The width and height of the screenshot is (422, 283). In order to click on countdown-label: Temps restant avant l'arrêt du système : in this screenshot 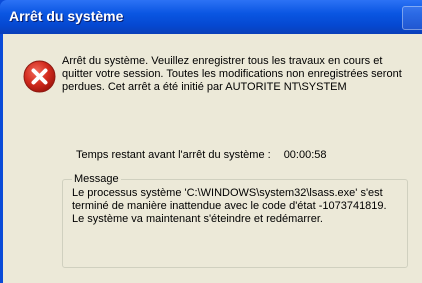, I will do `click(173, 155)`.